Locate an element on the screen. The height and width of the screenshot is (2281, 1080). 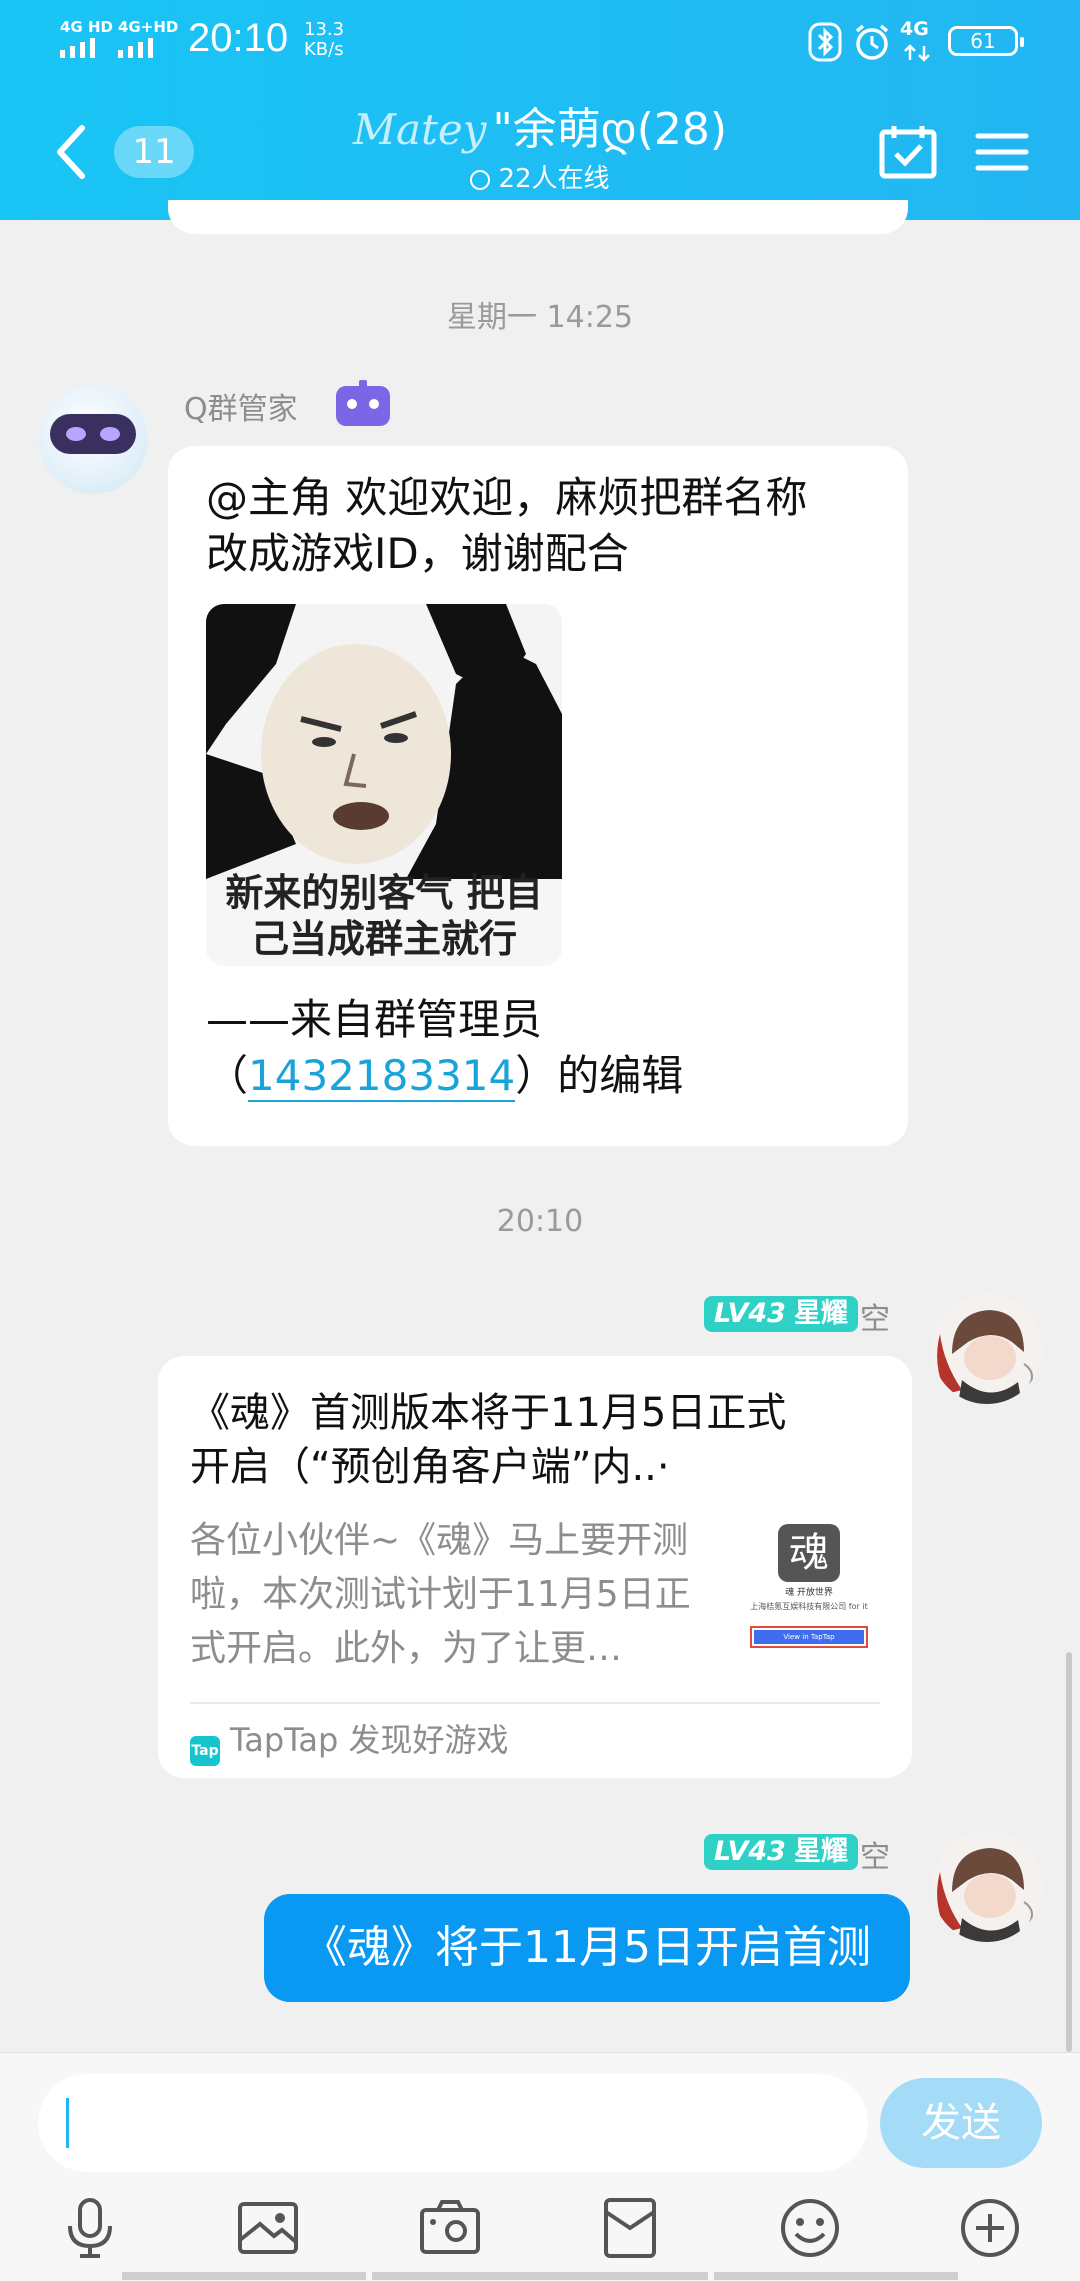
thumb-company: 上海桔氪互娱科技有限公司 for it is located at coordinates (809, 1606).